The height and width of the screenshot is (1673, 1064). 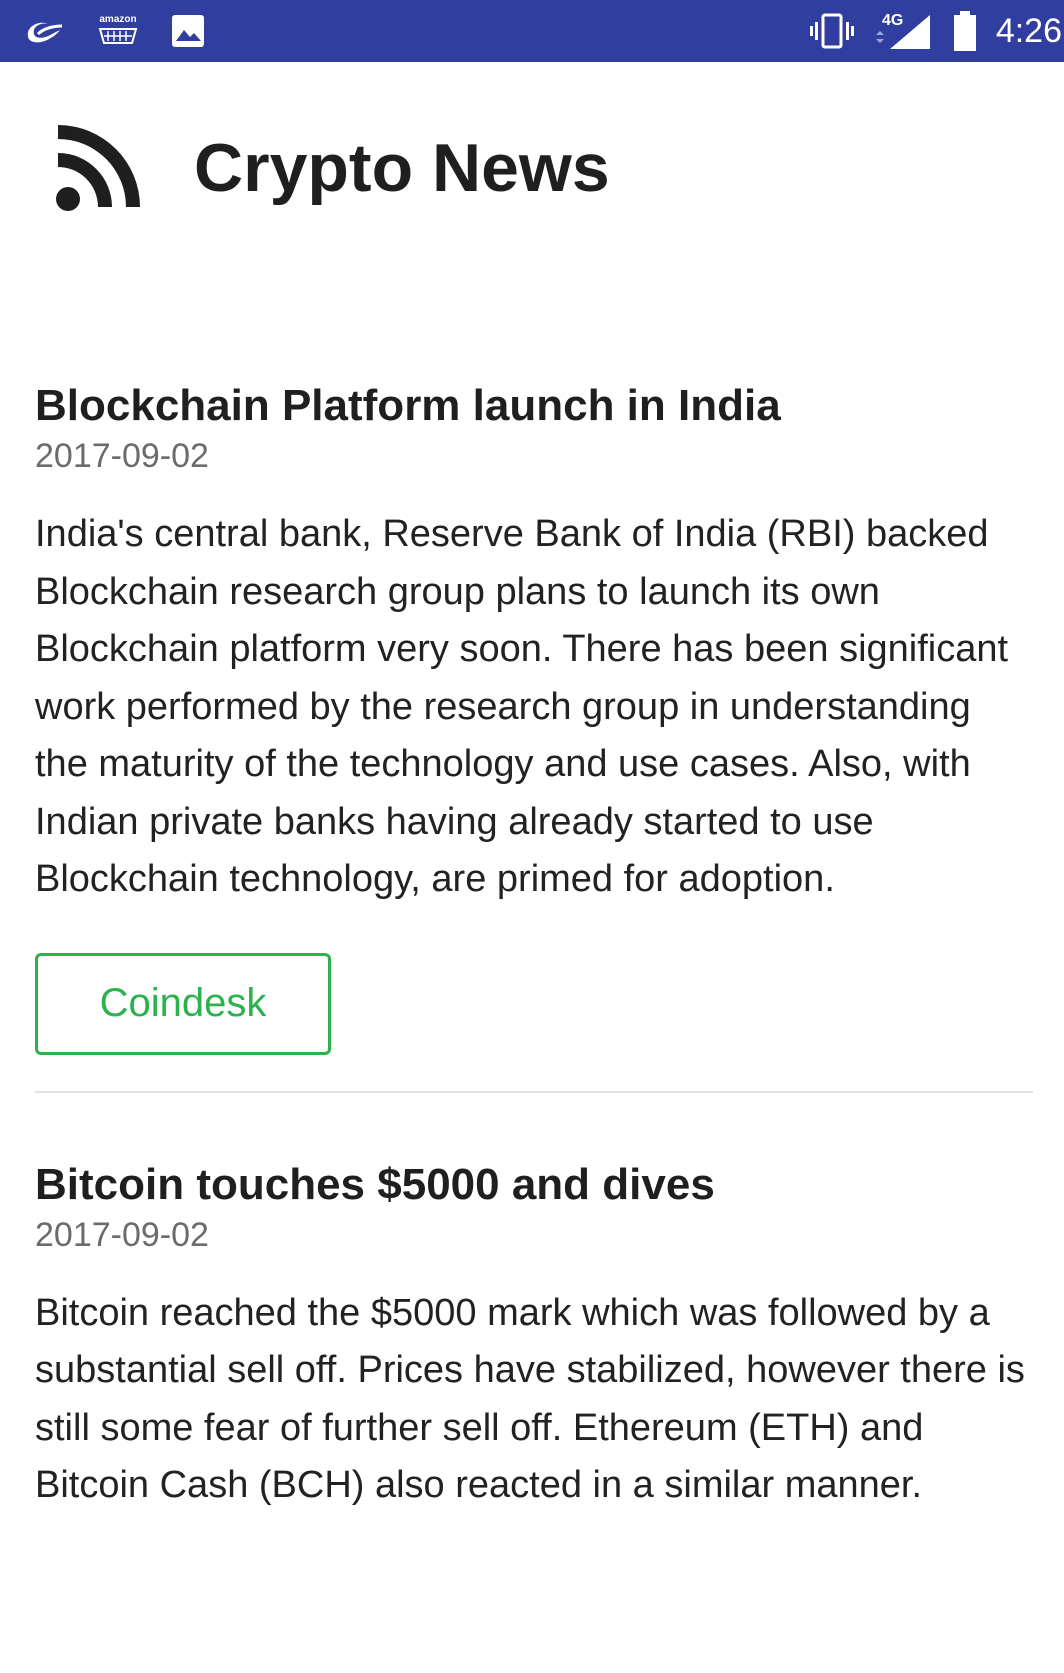 I want to click on notification-icons: amazon, so click(x=114, y=31).